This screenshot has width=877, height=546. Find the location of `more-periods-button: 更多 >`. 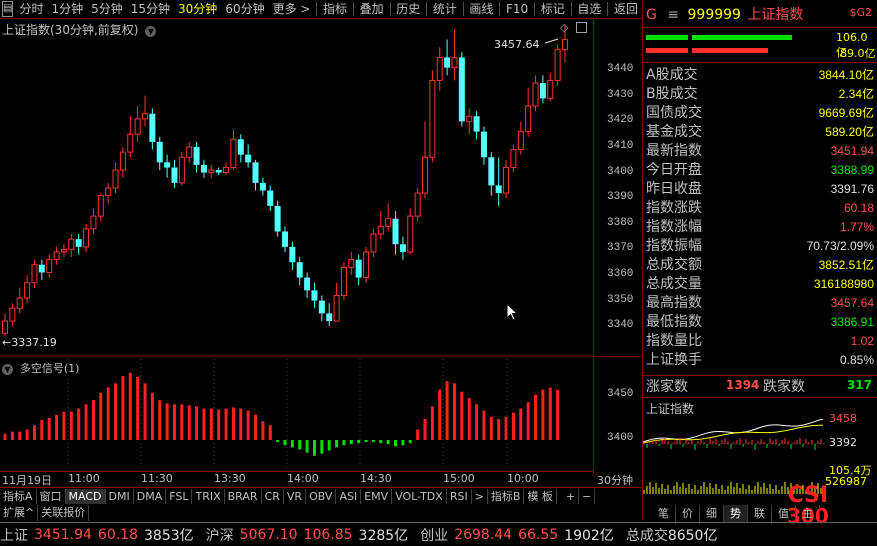

more-periods-button: 更多 > is located at coordinates (292, 9).